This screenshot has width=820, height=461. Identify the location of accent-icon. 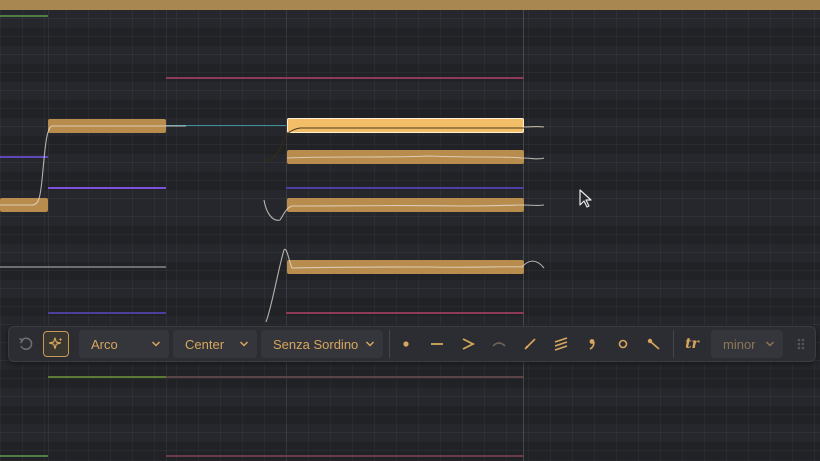
(469, 344).